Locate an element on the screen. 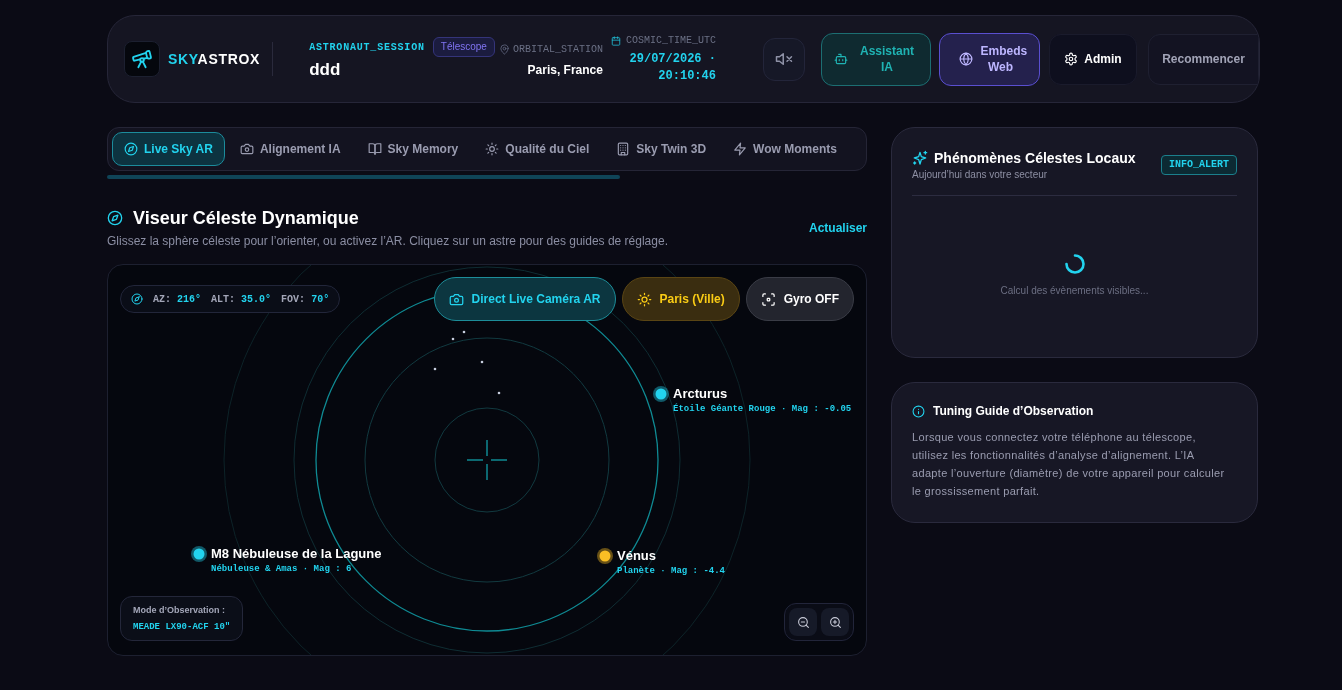  calendar-icon is located at coordinates (615, 40).